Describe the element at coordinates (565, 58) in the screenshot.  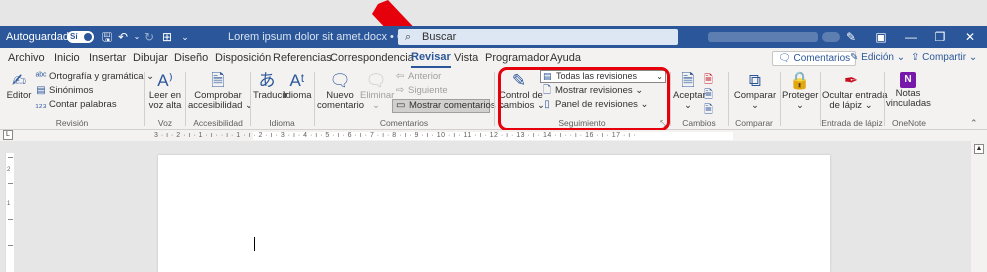
I see `tab-ayuda: Ayuda` at that location.